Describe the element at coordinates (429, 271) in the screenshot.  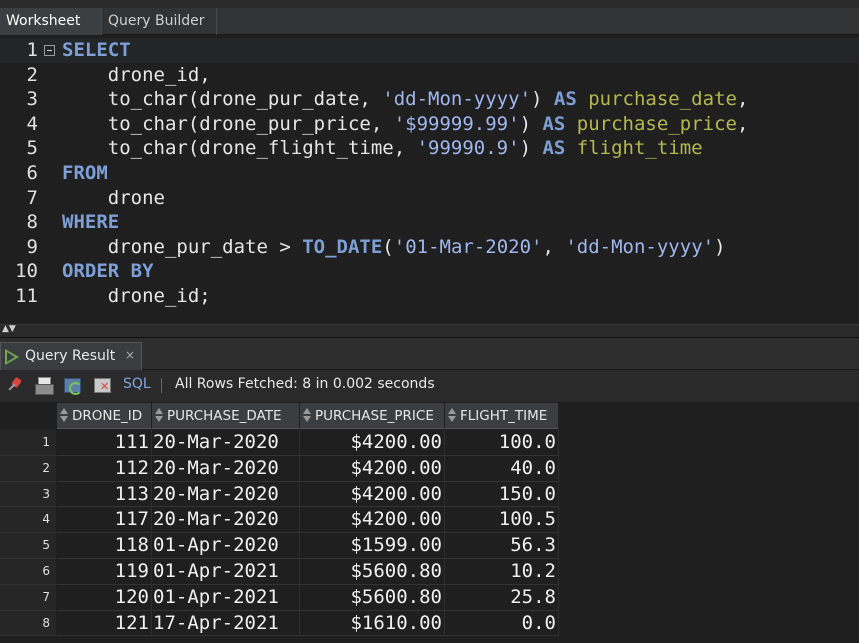
I see `code-line: 10 ORDER BY` at that location.